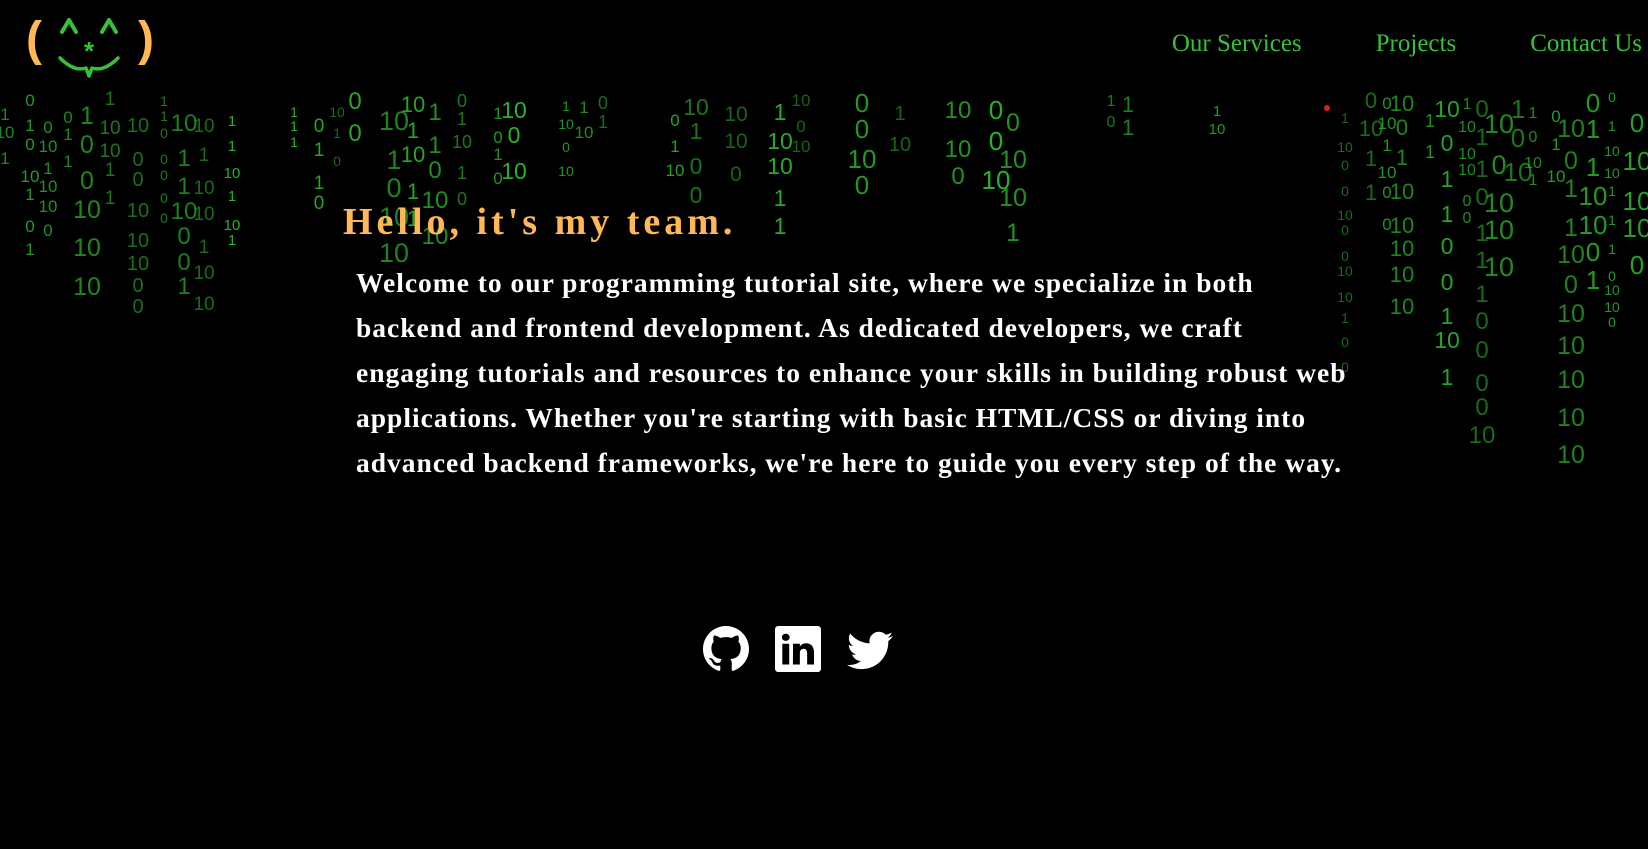 The height and width of the screenshot is (849, 1648). I want to click on social-links, so click(798, 649).